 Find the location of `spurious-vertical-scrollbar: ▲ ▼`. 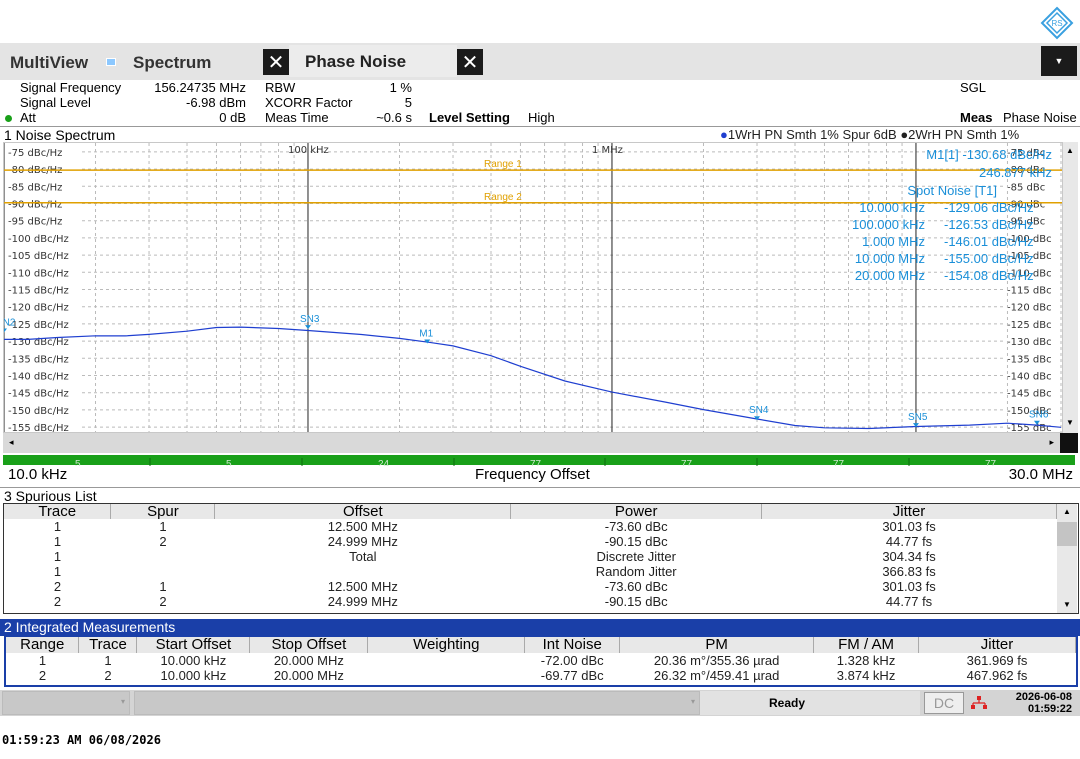

spurious-vertical-scrollbar: ▲ ▼ is located at coordinates (1067, 558).